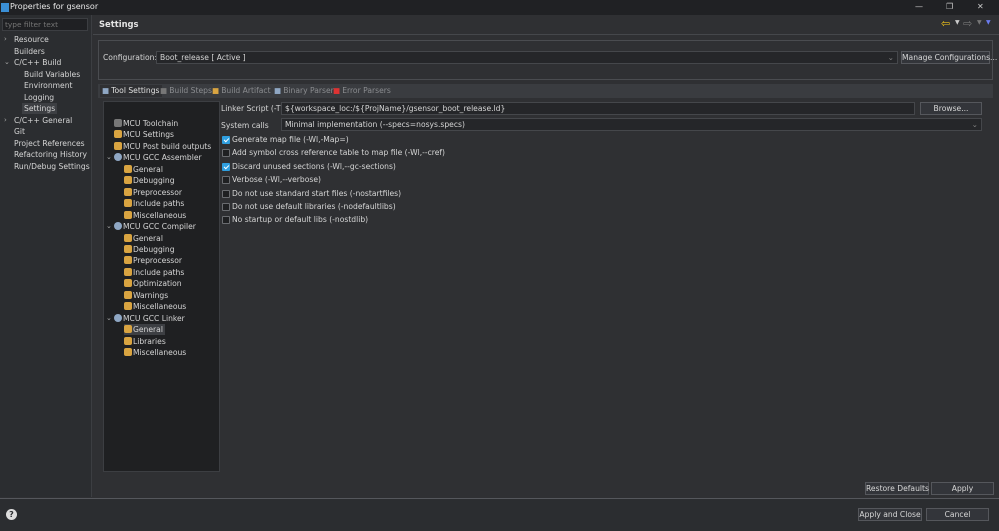 The width and height of the screenshot is (999, 531). I want to click on tree-item-label: Debugging, so click(154, 181).